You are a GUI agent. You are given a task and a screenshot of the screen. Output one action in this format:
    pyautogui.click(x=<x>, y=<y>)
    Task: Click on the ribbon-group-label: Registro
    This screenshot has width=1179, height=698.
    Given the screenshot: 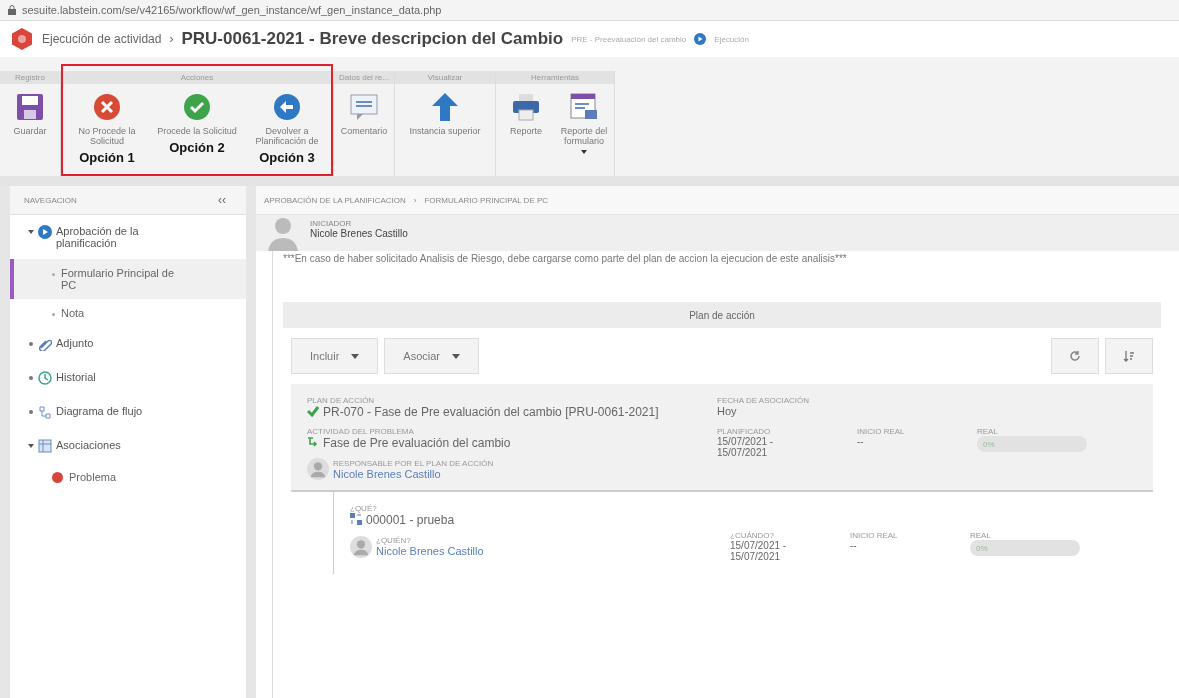 What is the action you would take?
    pyautogui.click(x=30, y=77)
    